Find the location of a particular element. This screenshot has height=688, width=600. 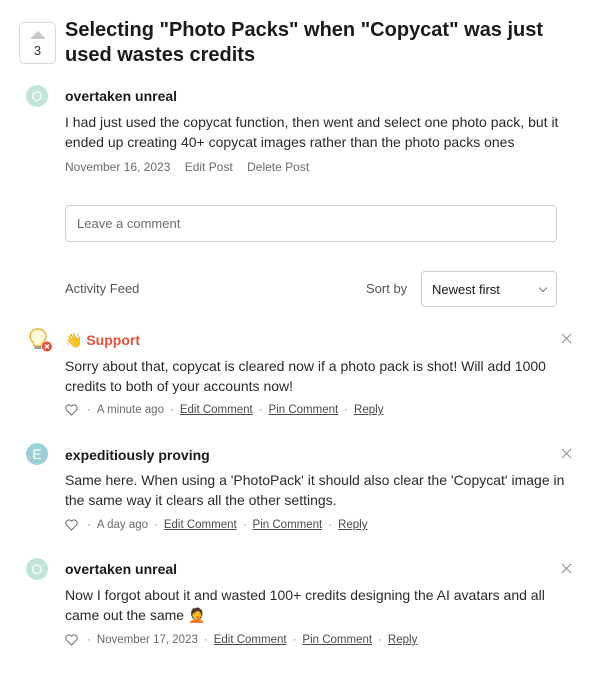

comment-time: A minute ago is located at coordinates (130, 410).